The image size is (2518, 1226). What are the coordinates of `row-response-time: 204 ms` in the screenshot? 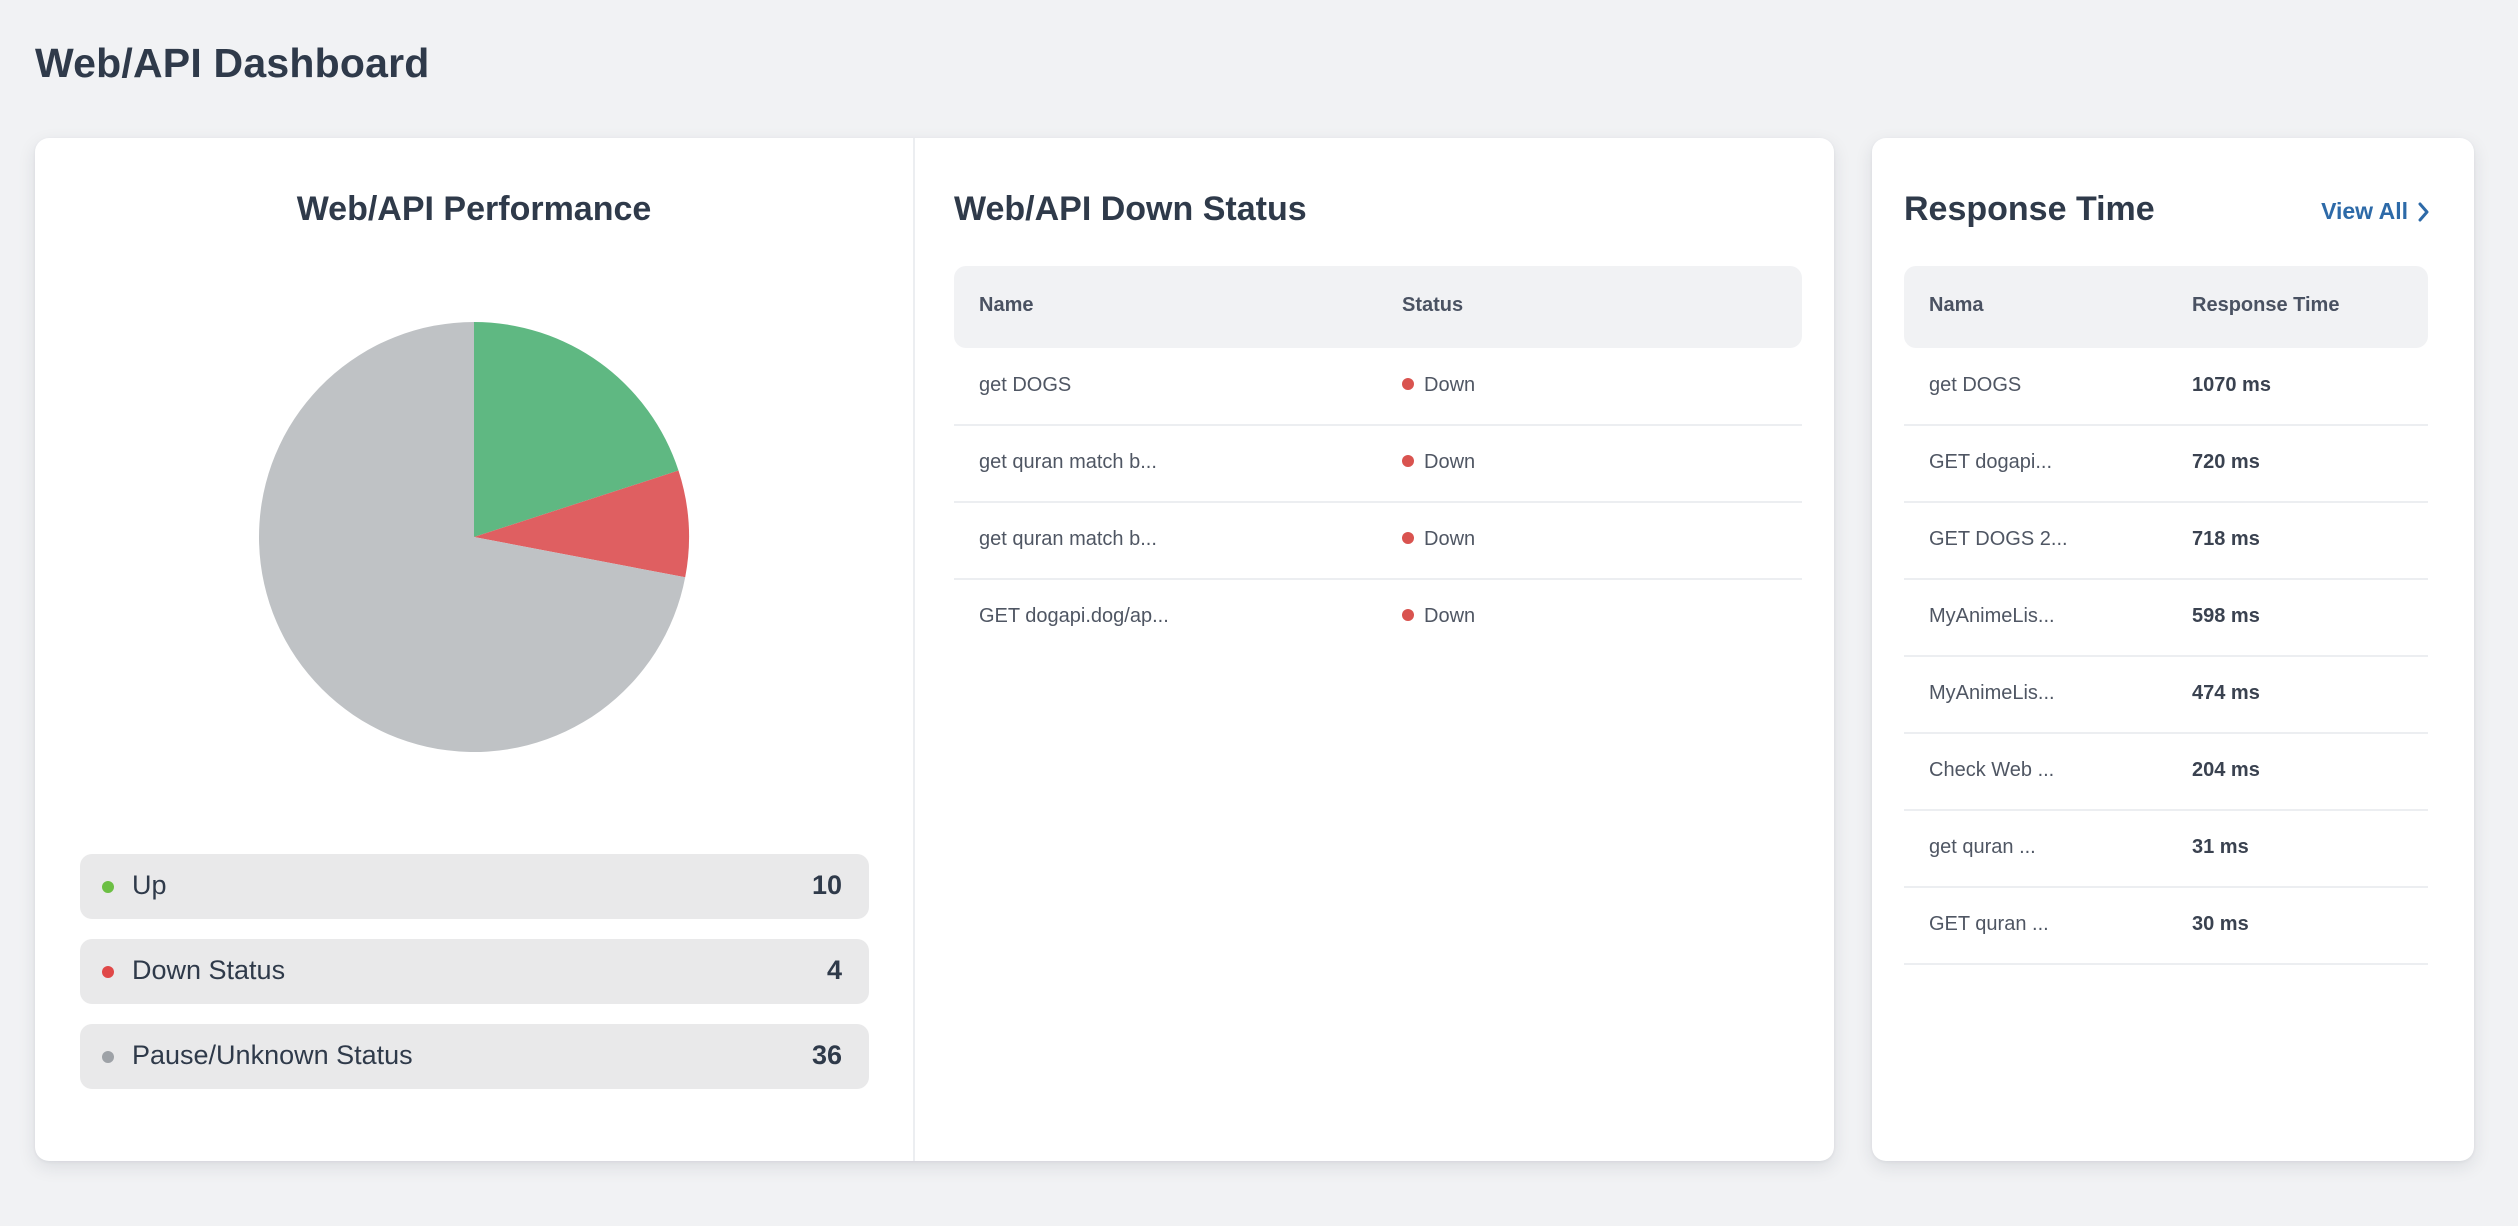 It's located at (2226, 770).